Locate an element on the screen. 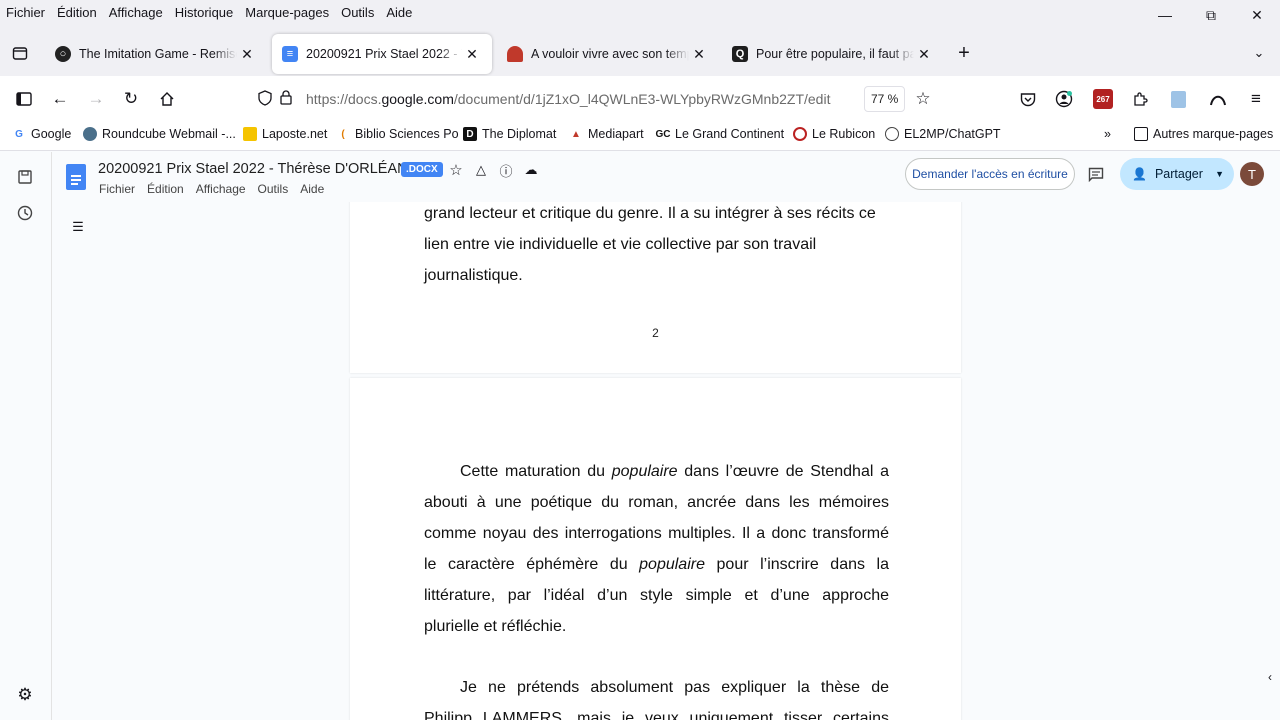 The image size is (1280, 720). hamburger-menu-icon: ≡ is located at coordinates (1256, 99).